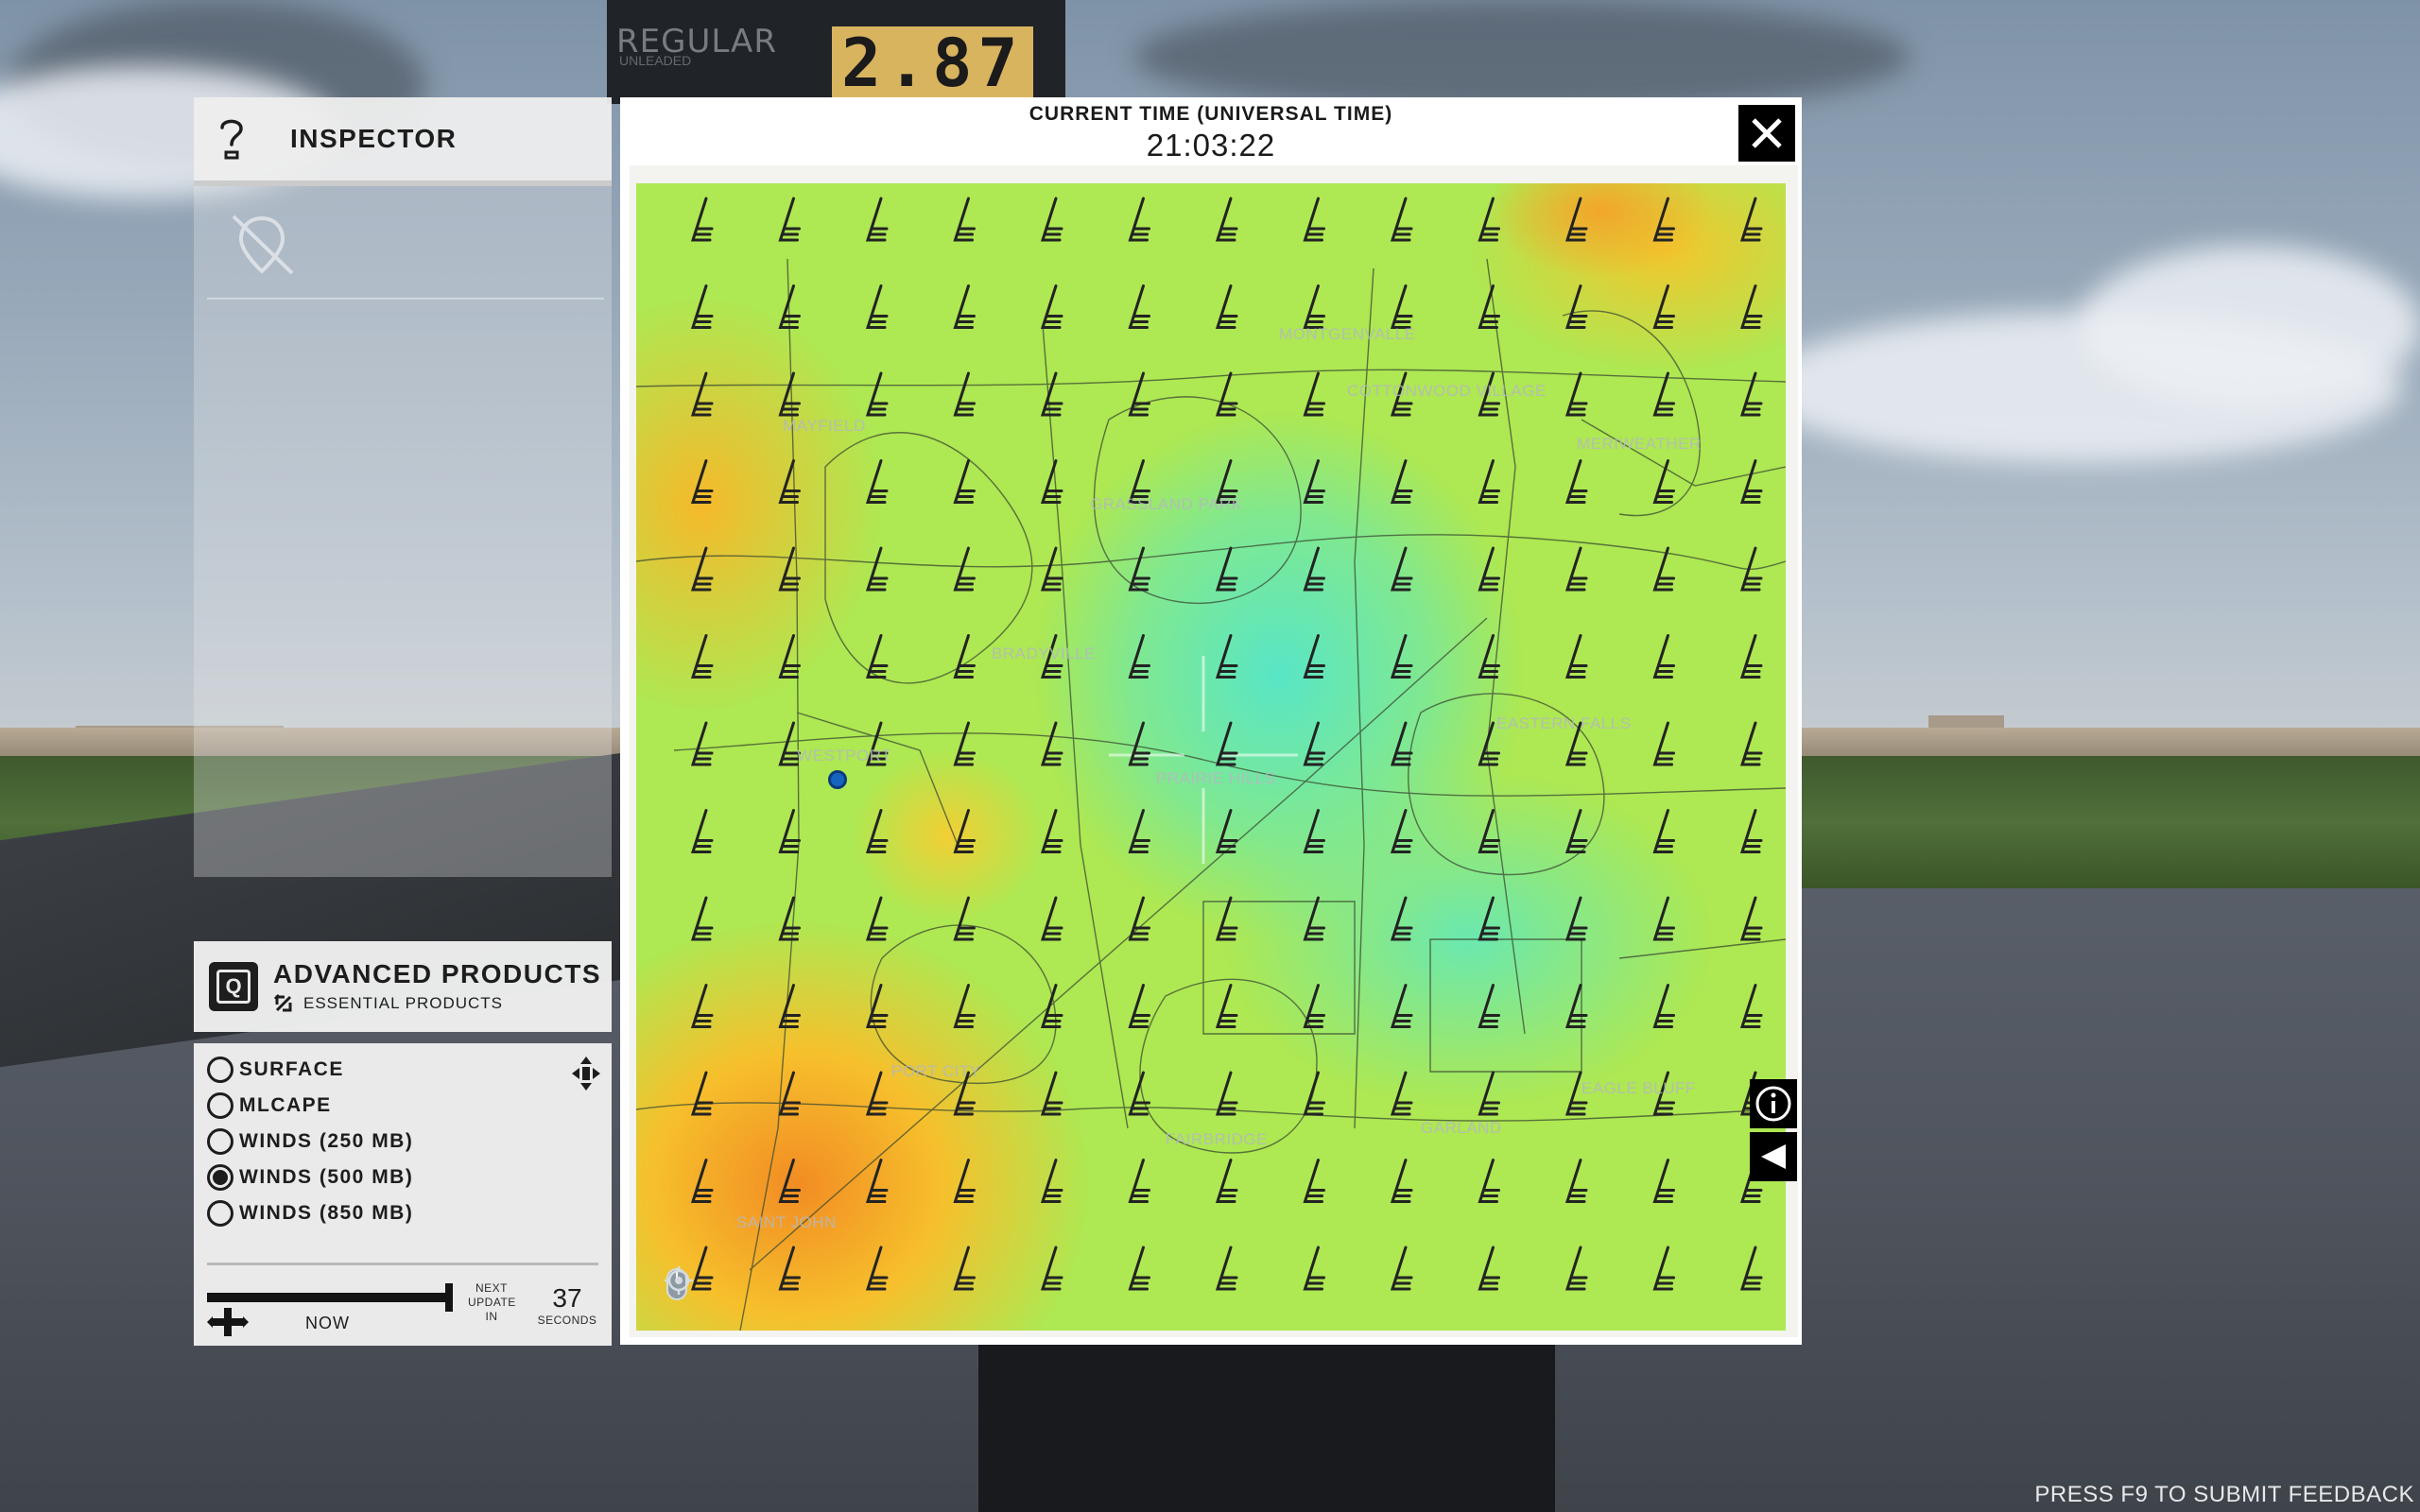 This screenshot has width=2420, height=1512. Describe the element at coordinates (1773, 1156) in the screenshot. I see `collapse-panel-button` at that location.